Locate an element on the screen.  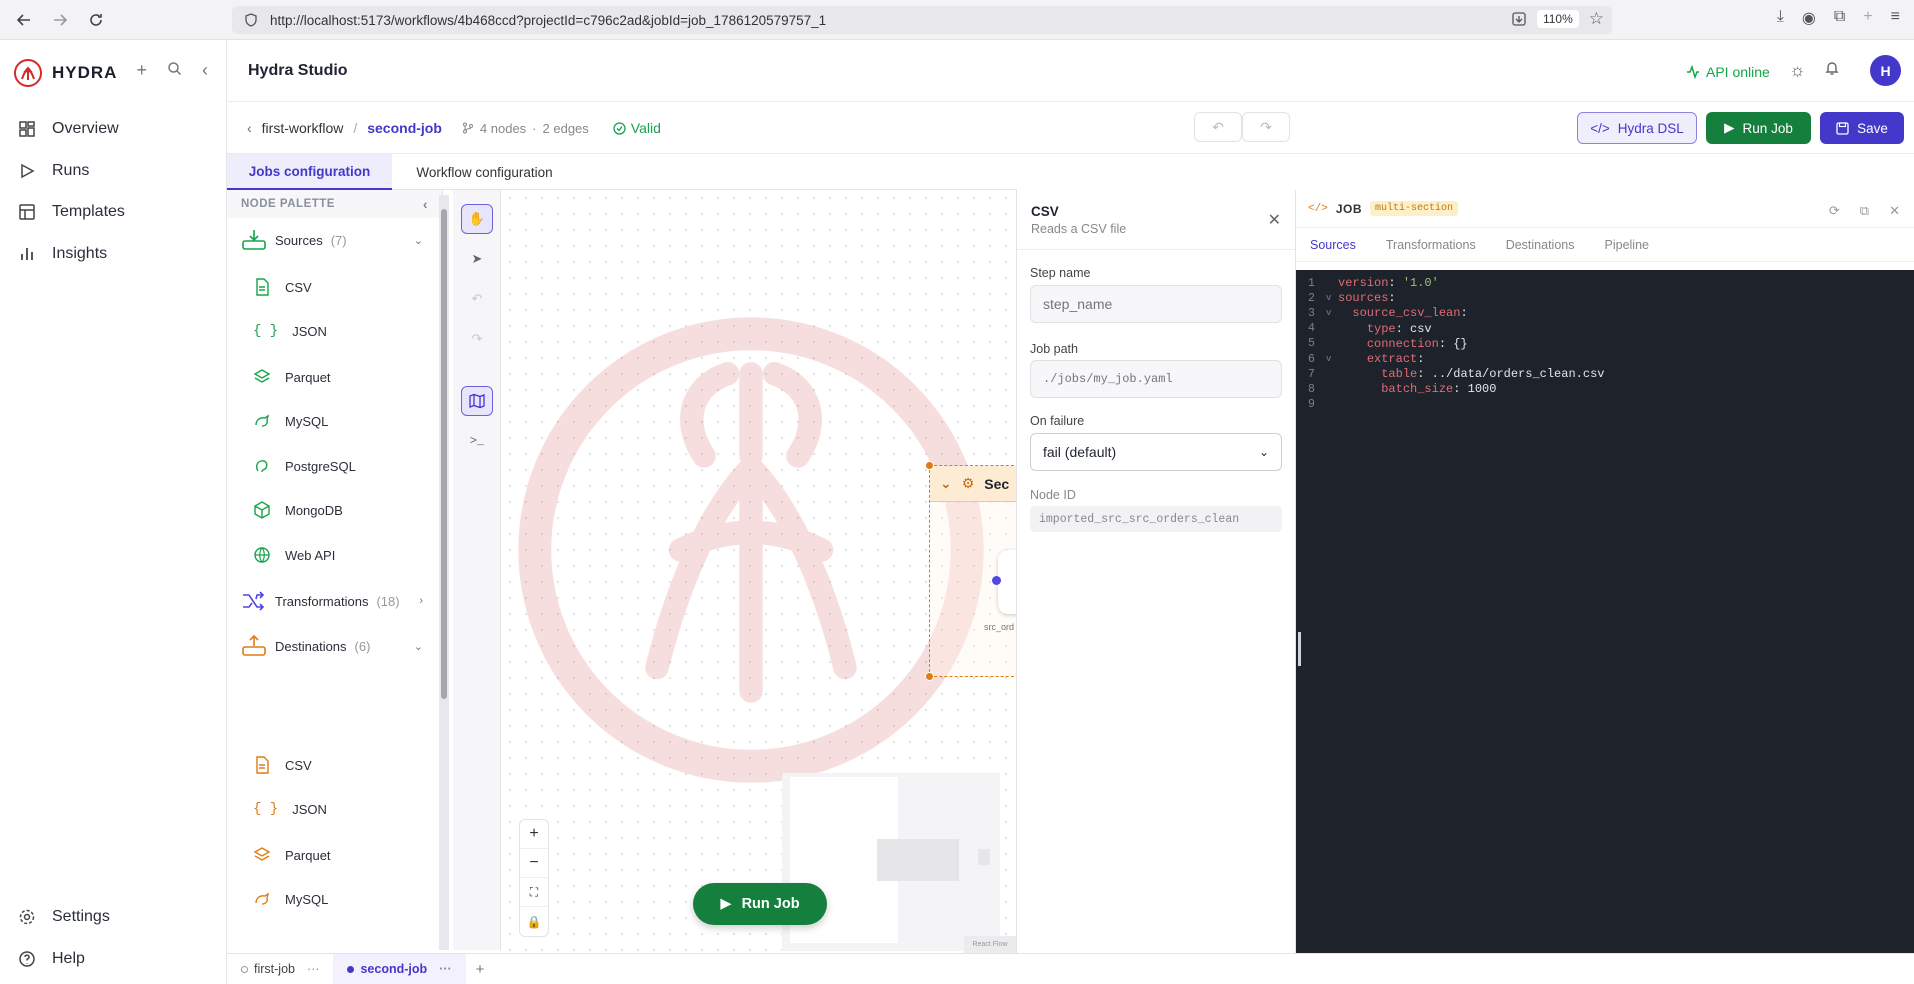
palette-item-parquet: Parquet is located at coordinates (292, 377).